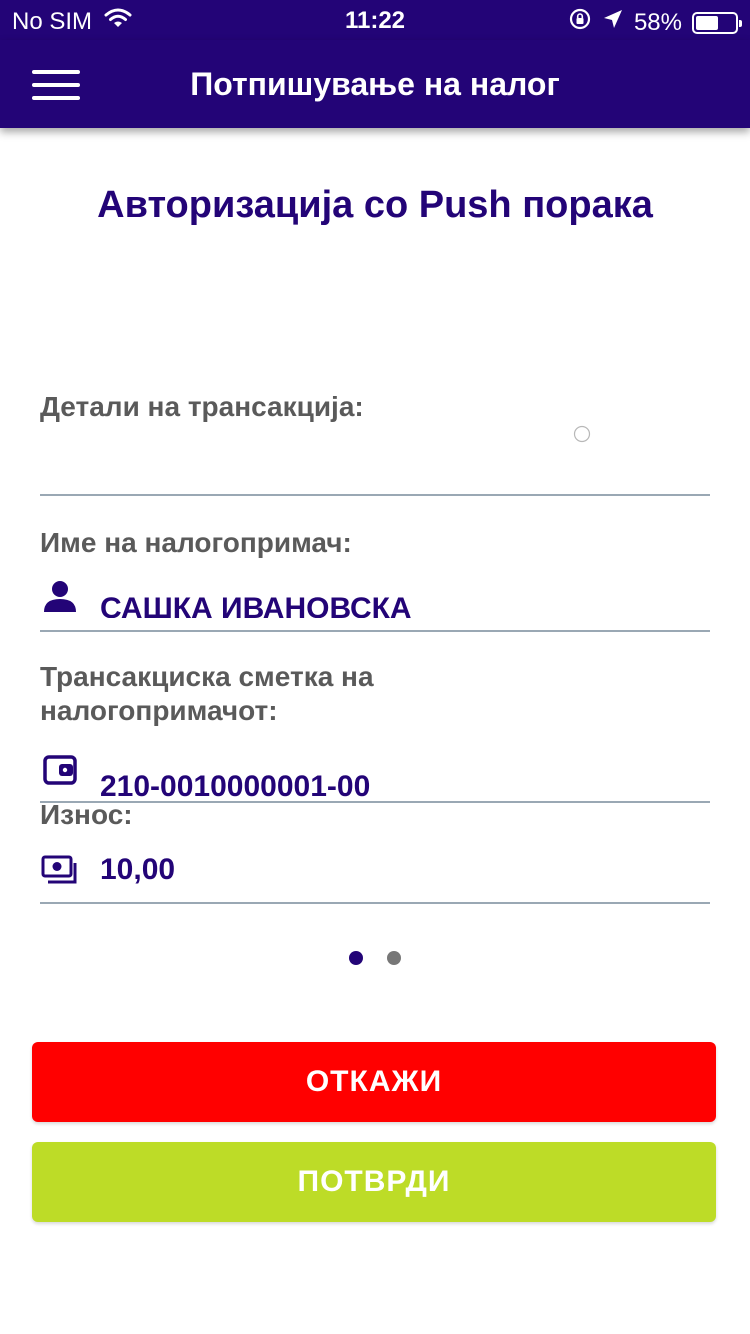 The width and height of the screenshot is (750, 1334). Describe the element at coordinates (138, 869) in the screenshot. I see `amount-value: 10,00` at that location.